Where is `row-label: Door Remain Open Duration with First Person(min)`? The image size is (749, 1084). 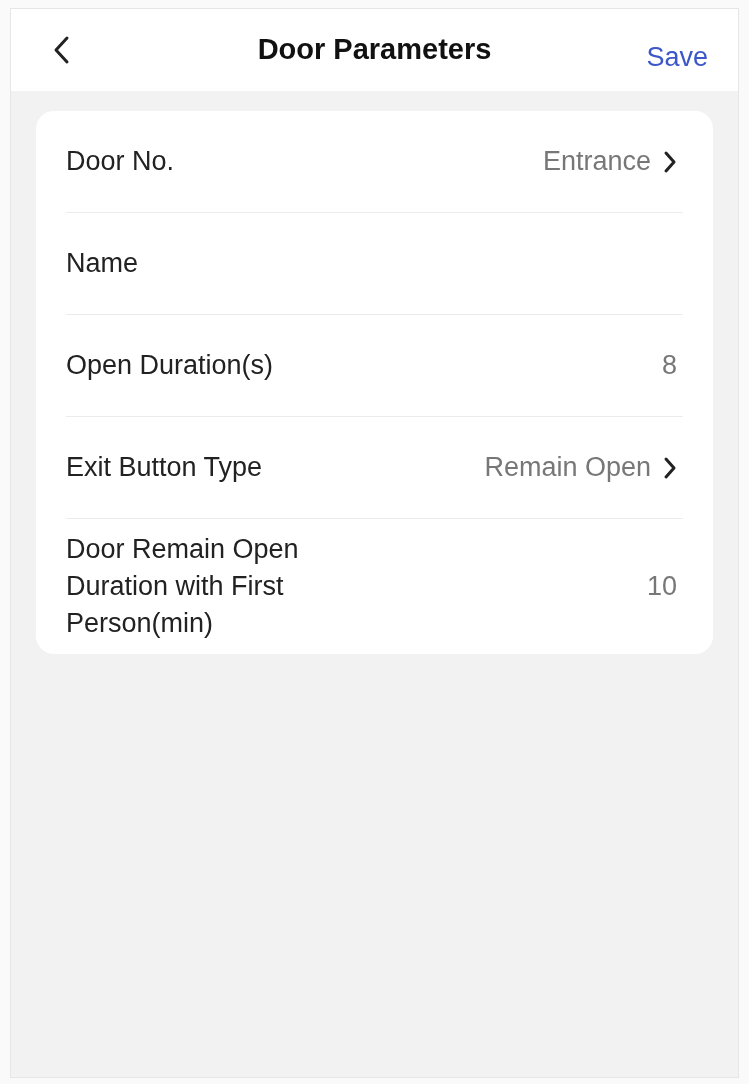
row-label: Door Remain Open Duration with First Person(min) is located at coordinates (183, 586).